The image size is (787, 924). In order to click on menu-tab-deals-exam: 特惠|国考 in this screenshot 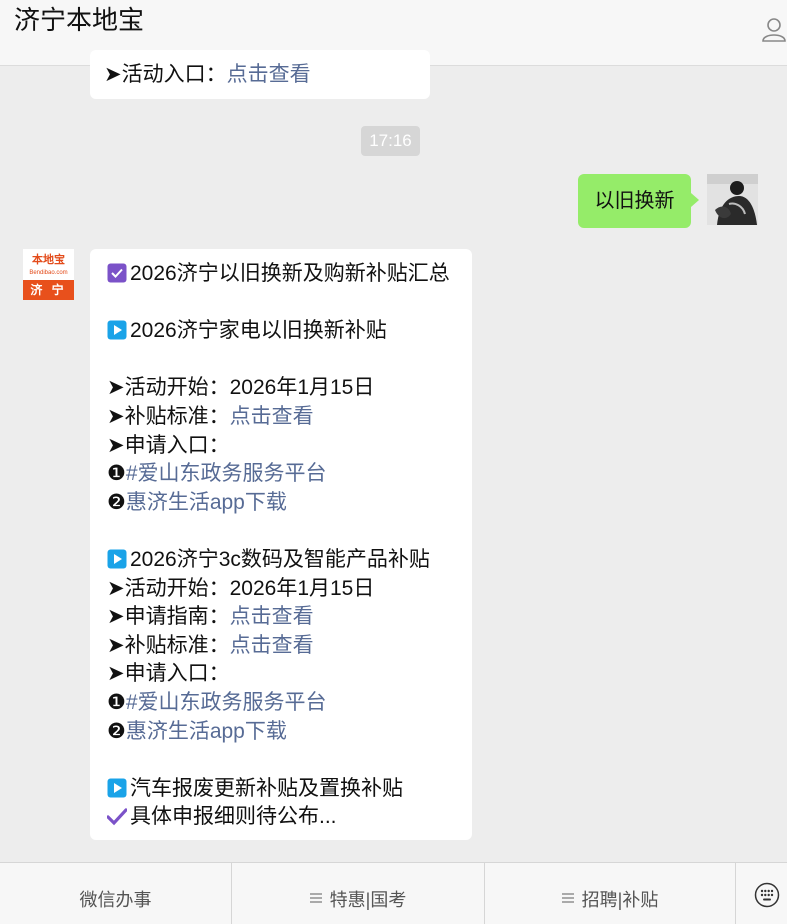, I will do `click(358, 893)`.